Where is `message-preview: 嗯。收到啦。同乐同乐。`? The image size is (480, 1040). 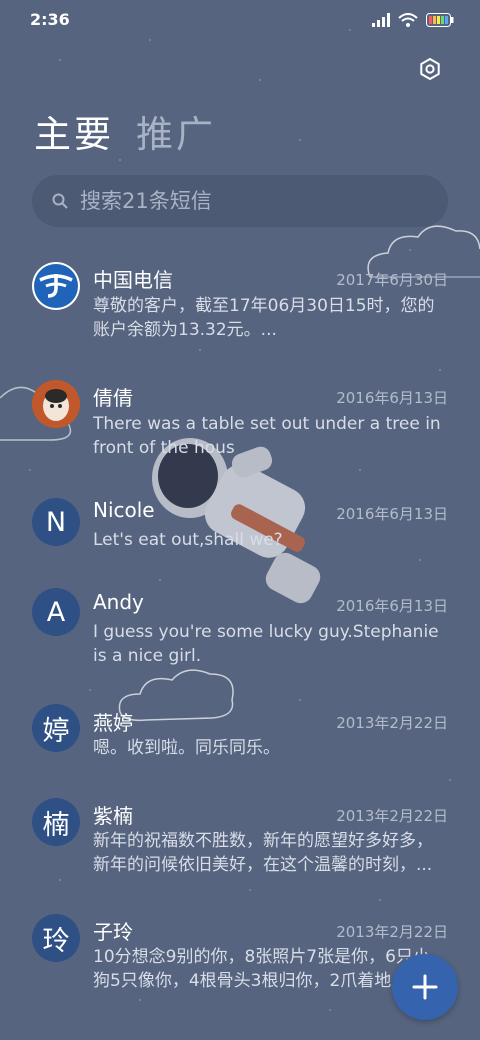 message-preview: 嗯。收到啦。同乐同乐。 is located at coordinates (186, 748).